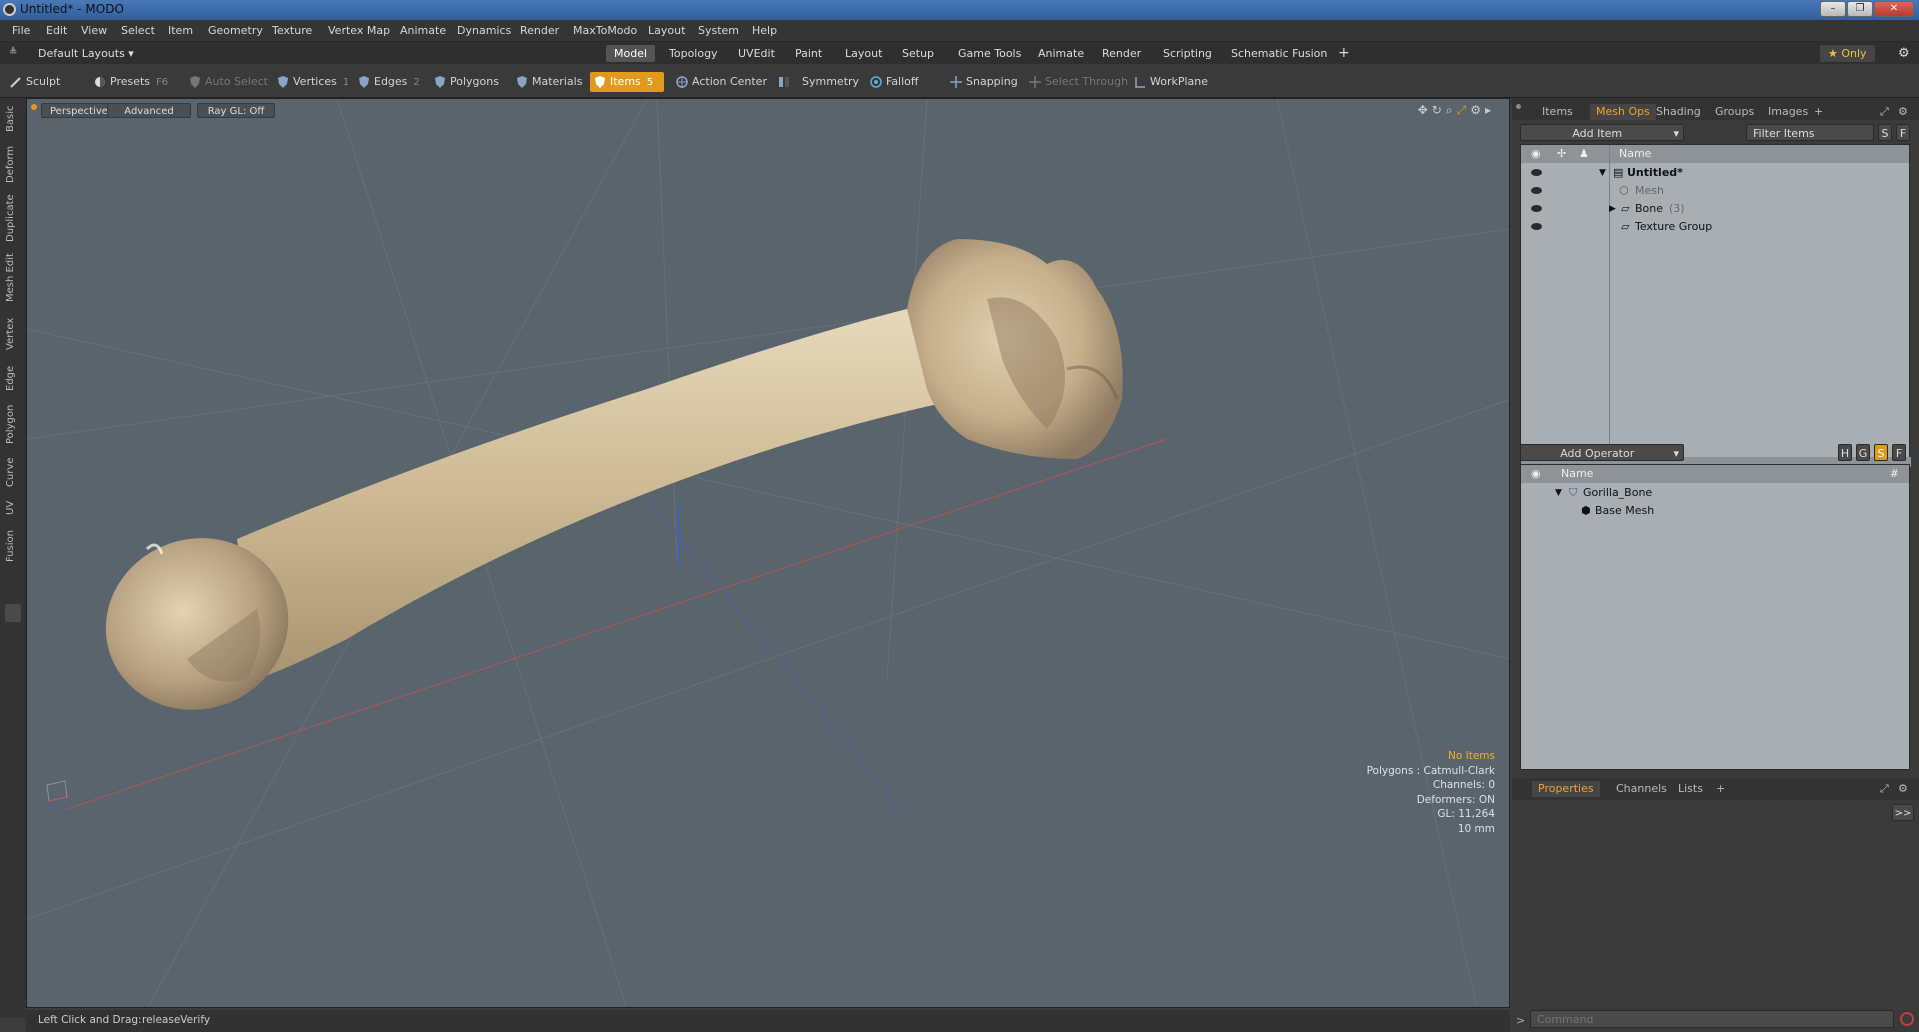 The image size is (1919, 1032). I want to click on edges-button: Edges 2, so click(389, 82).